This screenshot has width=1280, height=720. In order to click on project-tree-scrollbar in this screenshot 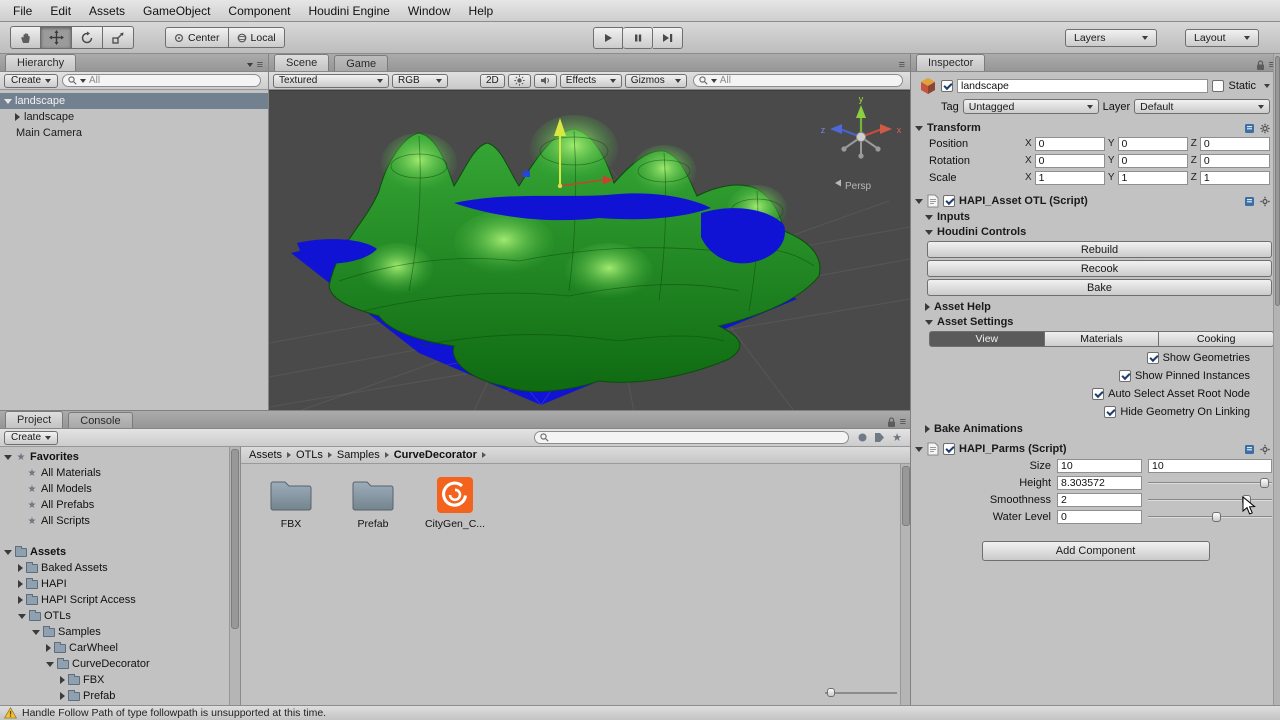, I will do `click(234, 576)`.